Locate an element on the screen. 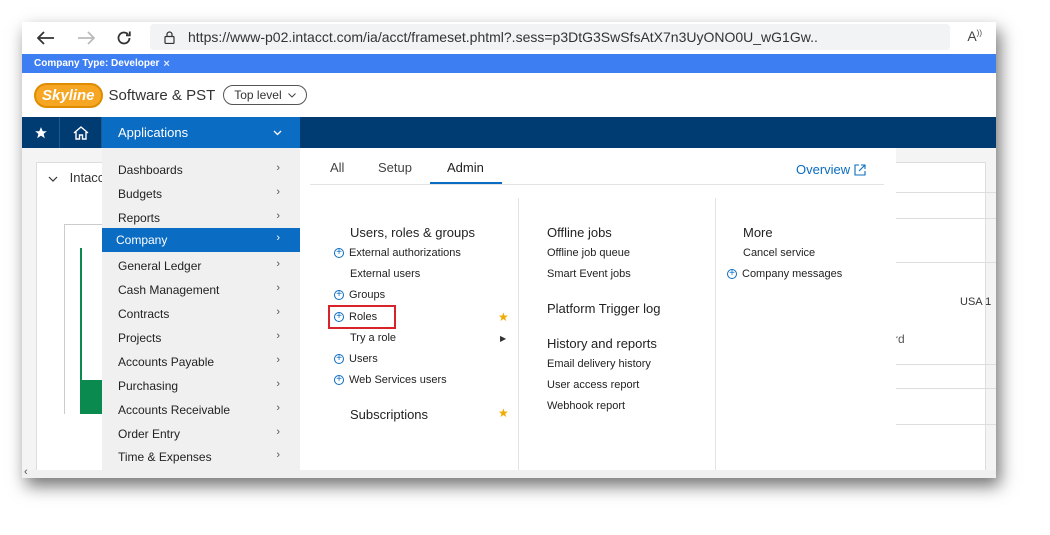 The width and height of the screenshot is (1050, 535). tab-setup: Setup is located at coordinates (395, 172).